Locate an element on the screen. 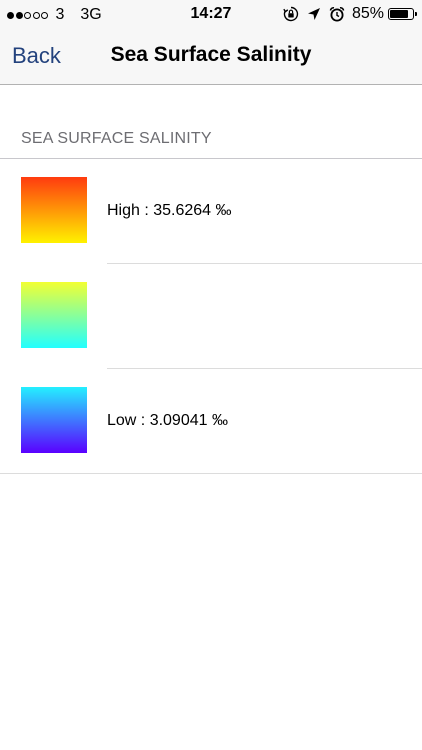 The width and height of the screenshot is (422, 750). navigation-bar: Back Sea Surface Salinity is located at coordinates (211, 57).